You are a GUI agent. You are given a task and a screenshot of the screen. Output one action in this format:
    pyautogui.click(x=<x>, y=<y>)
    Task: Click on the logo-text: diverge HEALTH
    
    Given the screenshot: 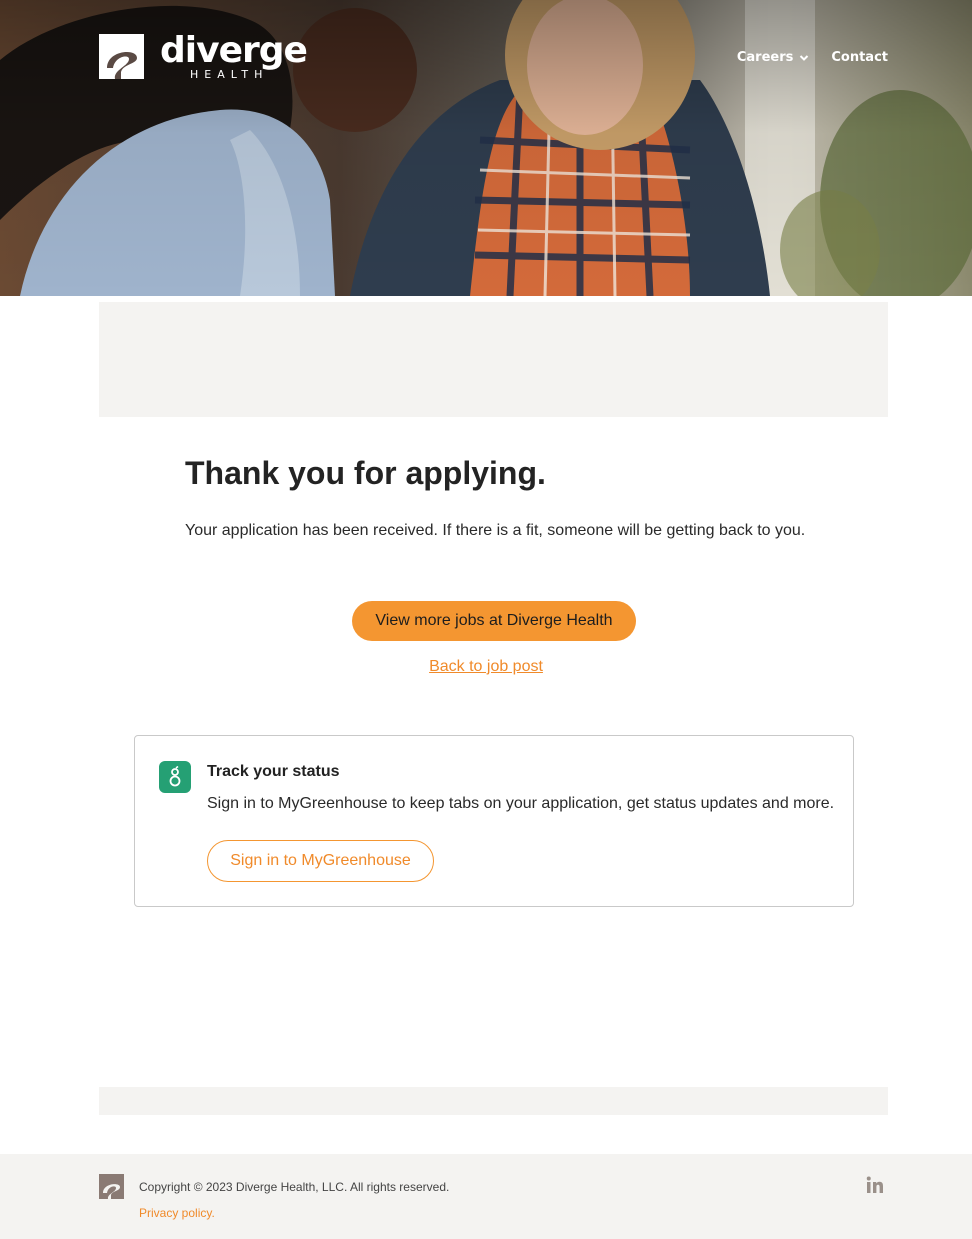 What is the action you would take?
    pyautogui.click(x=234, y=56)
    